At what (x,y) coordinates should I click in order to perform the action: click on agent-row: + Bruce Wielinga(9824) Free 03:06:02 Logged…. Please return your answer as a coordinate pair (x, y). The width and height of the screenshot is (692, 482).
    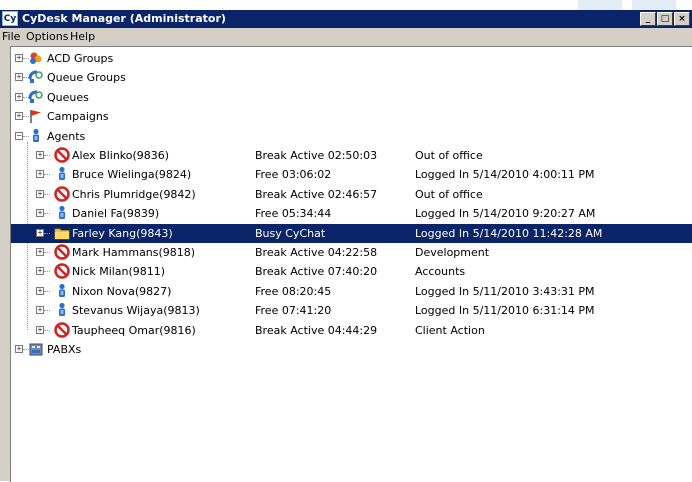
    Looking at the image, I should click on (351, 174).